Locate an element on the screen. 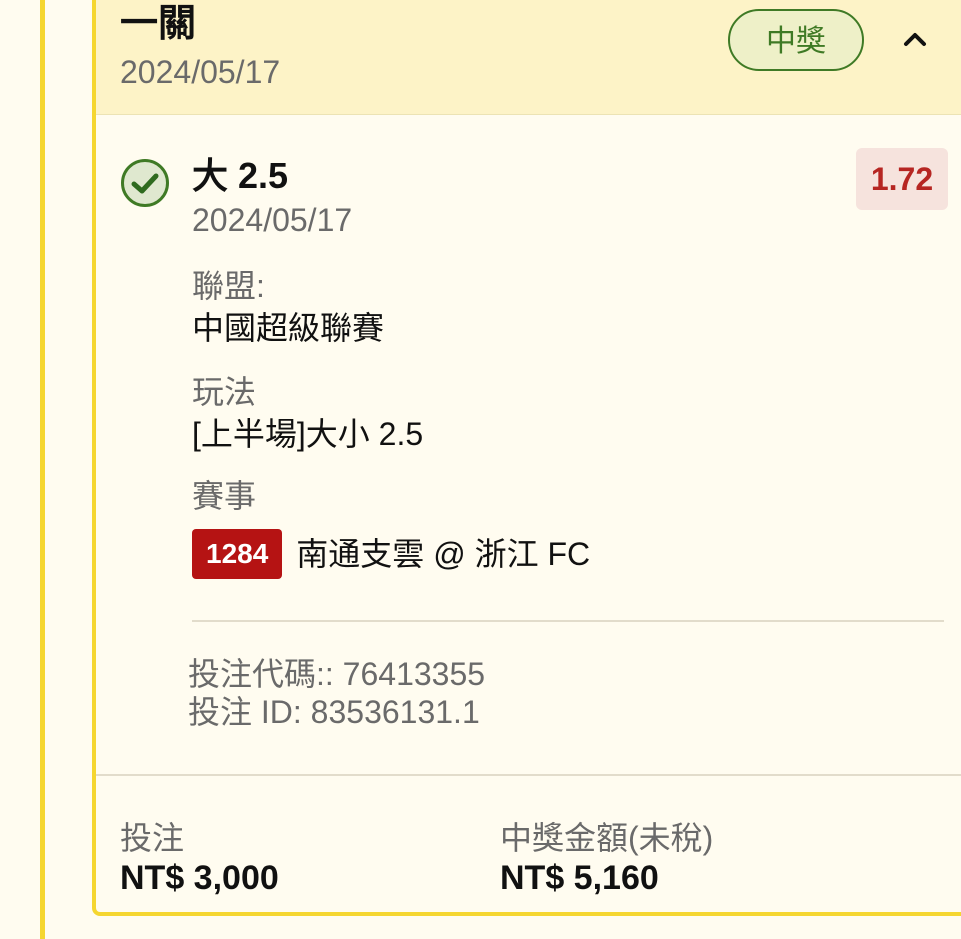 The height and width of the screenshot is (939, 961). bet-card-header: 一關 2024/05/17 中獎 is located at coordinates (528, 57).